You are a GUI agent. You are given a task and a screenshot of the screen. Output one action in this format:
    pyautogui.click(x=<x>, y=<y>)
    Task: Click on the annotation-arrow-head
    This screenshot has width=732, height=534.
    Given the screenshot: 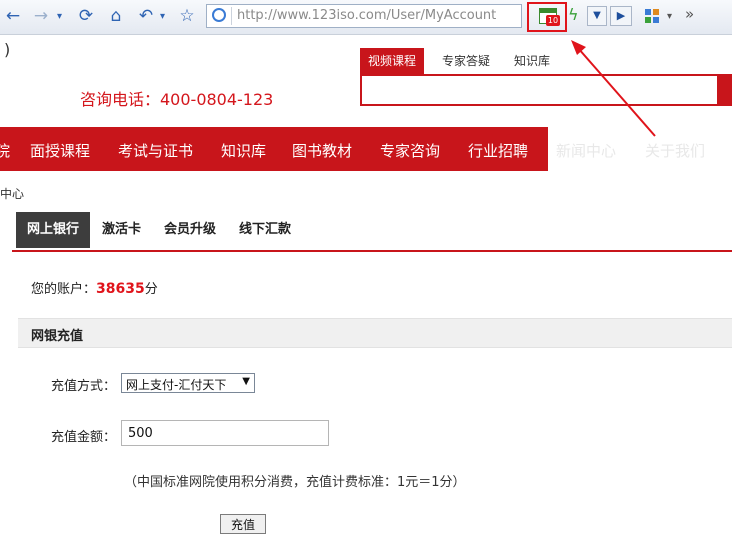 What is the action you would take?
    pyautogui.click(x=578, y=47)
    